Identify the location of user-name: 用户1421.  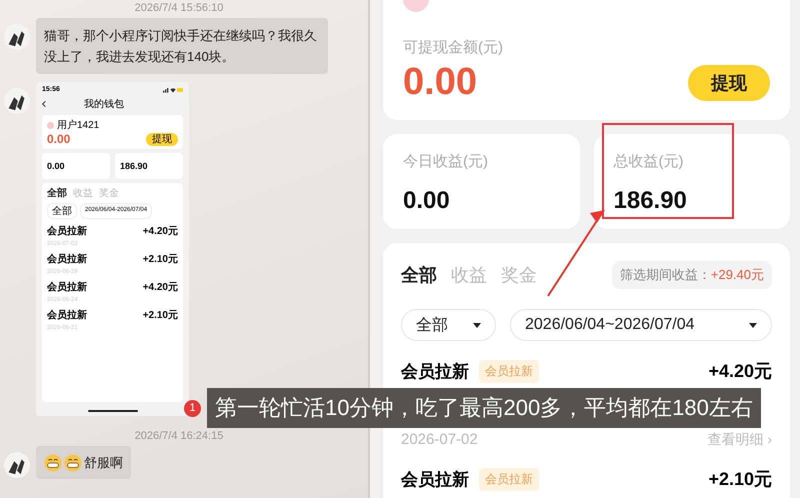
(78, 125).